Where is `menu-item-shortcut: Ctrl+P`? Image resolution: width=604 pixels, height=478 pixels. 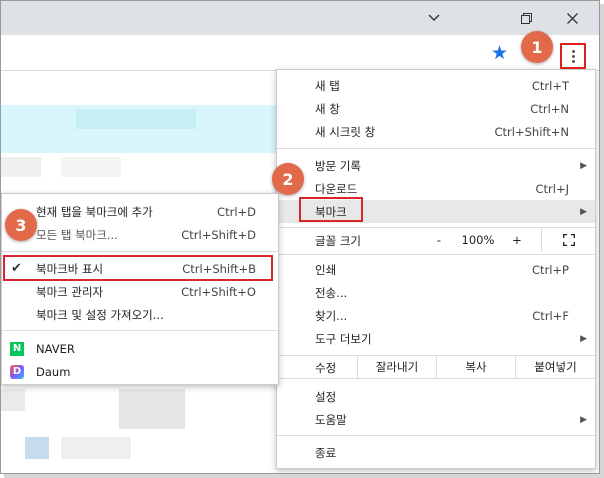
menu-item-shortcut: Ctrl+P is located at coordinates (550, 269).